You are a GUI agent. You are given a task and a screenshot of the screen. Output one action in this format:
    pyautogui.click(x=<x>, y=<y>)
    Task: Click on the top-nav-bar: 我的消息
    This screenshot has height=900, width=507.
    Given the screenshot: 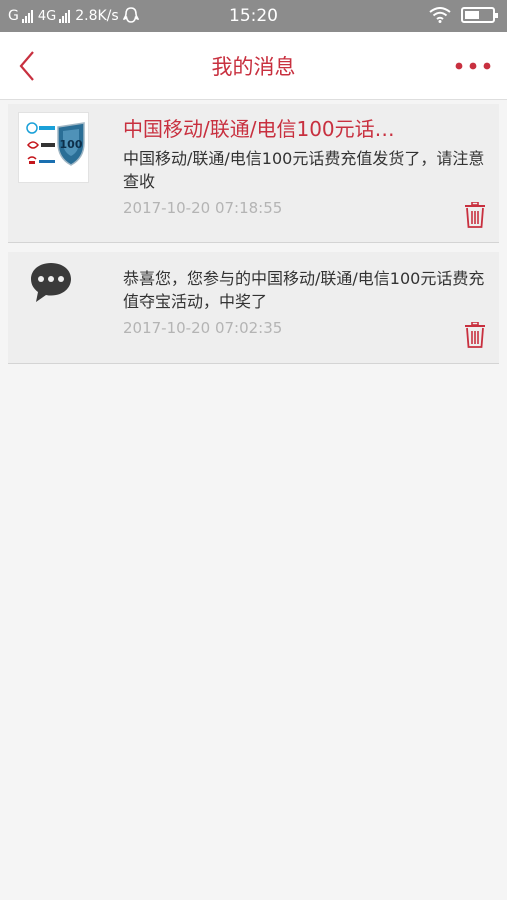 What is the action you would take?
    pyautogui.click(x=253, y=66)
    